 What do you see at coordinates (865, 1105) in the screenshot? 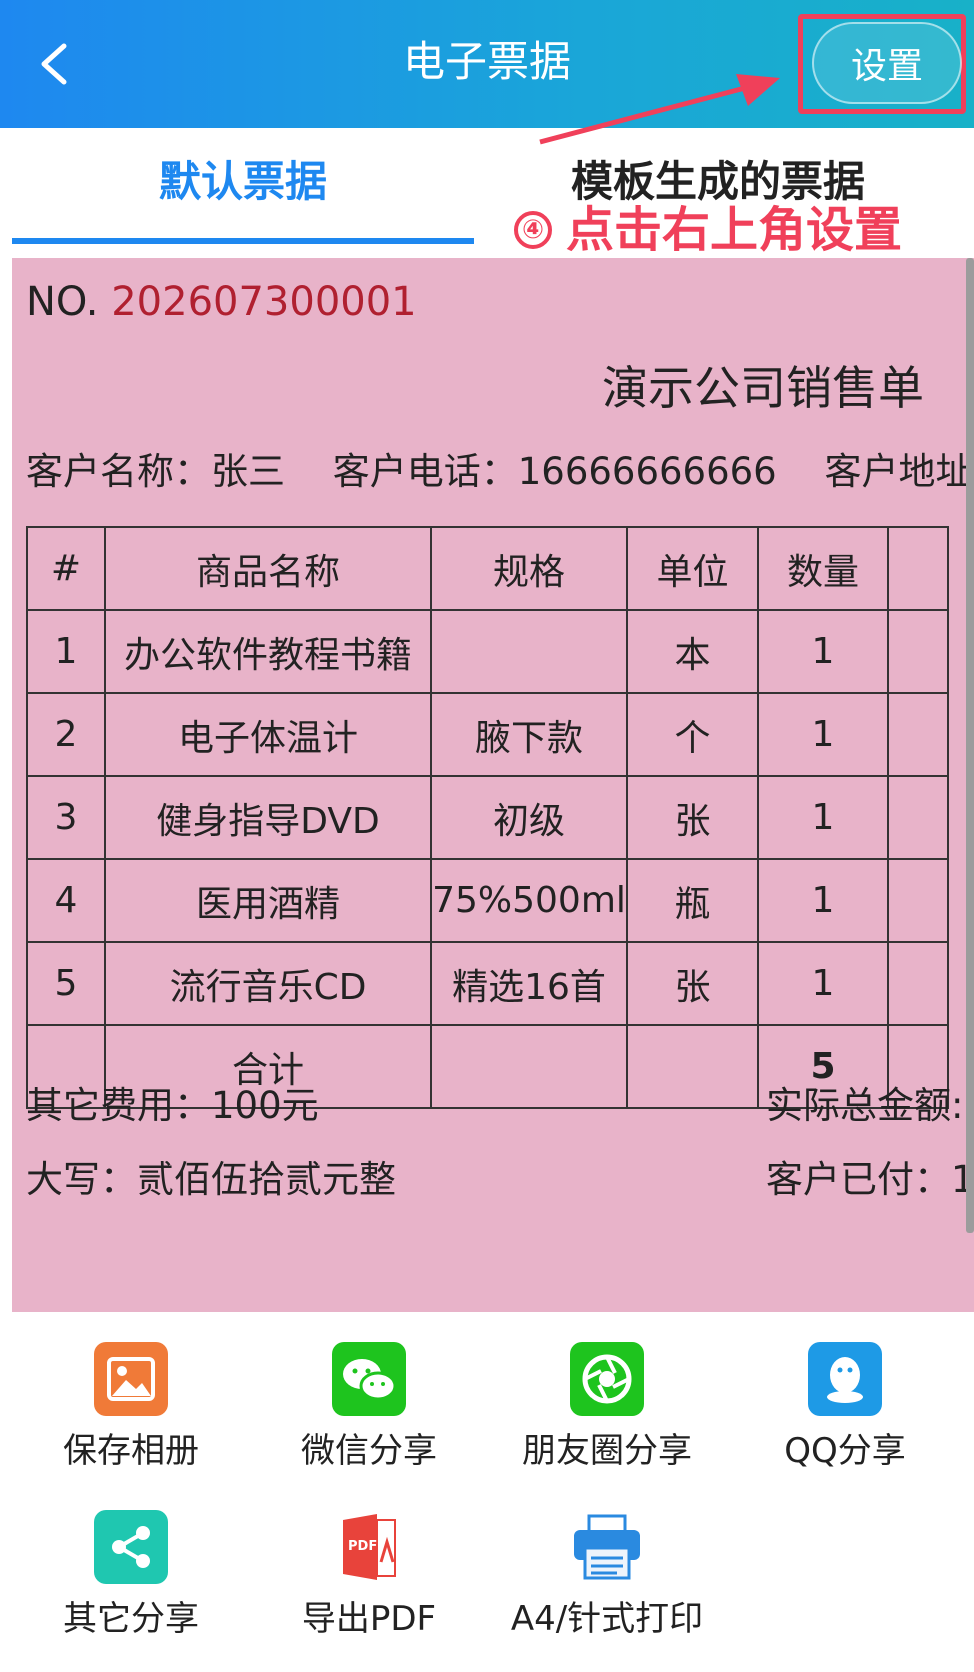
I see `actual-total: 实际总金额:` at bounding box center [865, 1105].